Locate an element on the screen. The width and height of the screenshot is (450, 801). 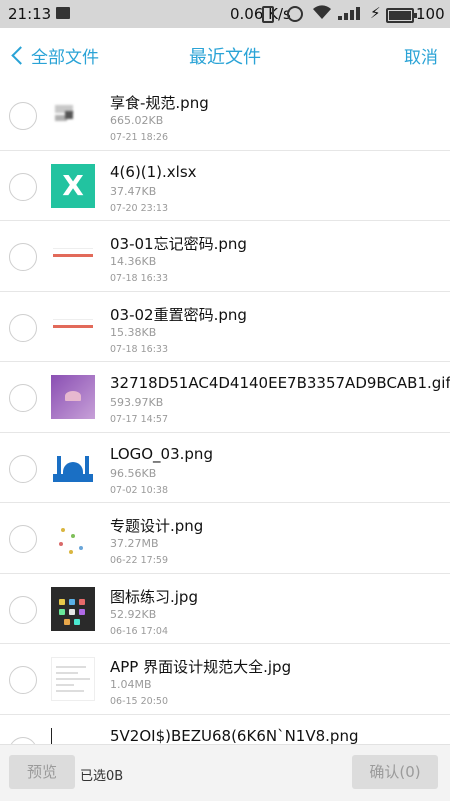
file-size: 37.47KB is located at coordinates (133, 191).